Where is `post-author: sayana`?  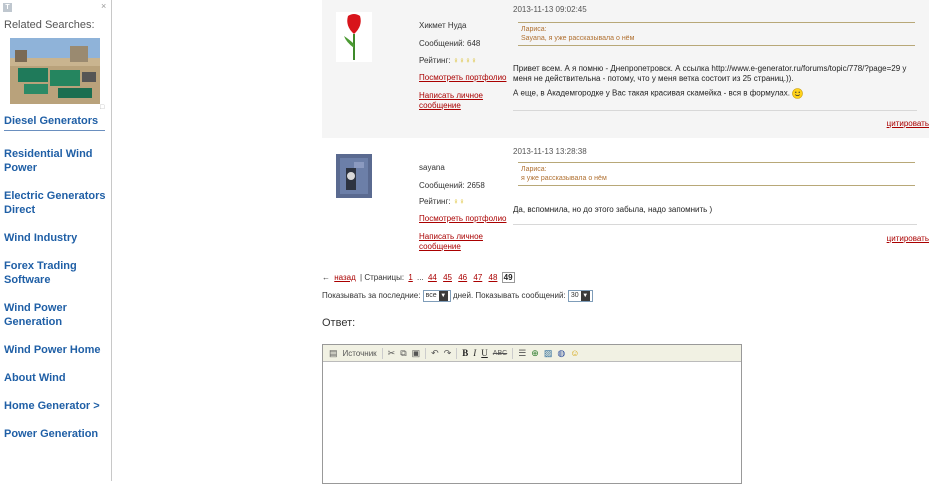
post-author: sayana is located at coordinates (432, 167).